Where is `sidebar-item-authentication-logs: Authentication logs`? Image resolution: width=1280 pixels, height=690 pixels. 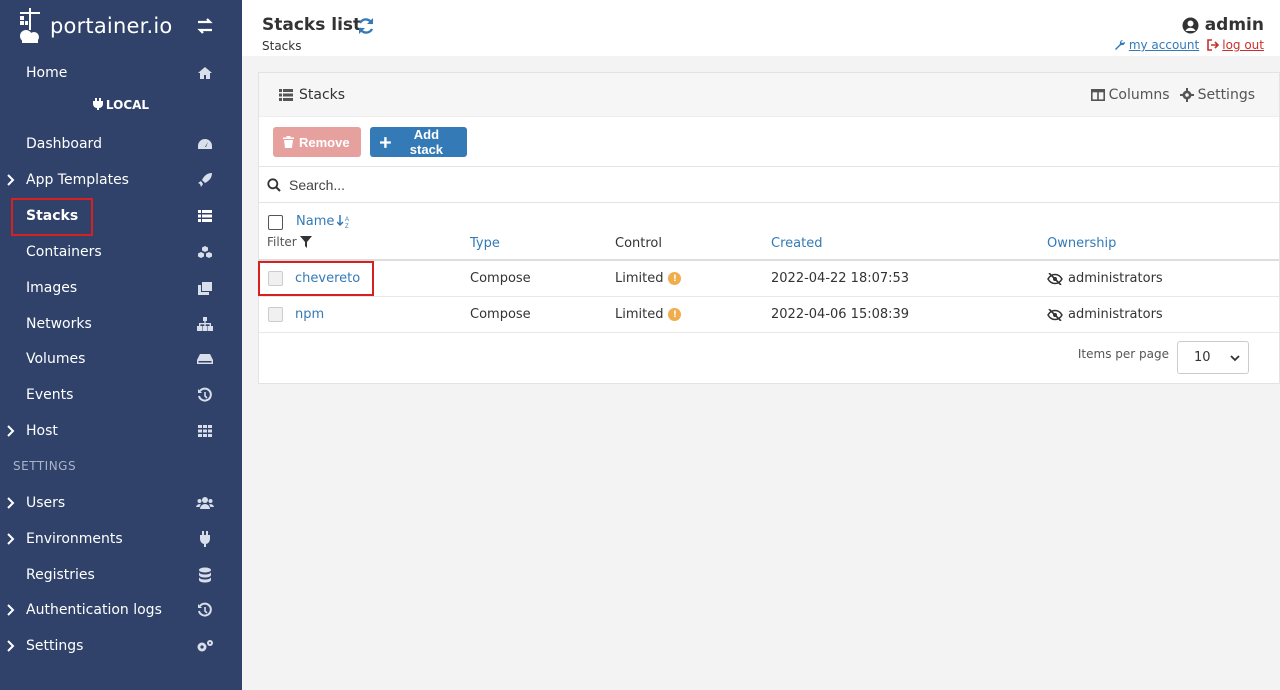
sidebar-item-authentication-logs: Authentication logs is located at coordinates (121, 610).